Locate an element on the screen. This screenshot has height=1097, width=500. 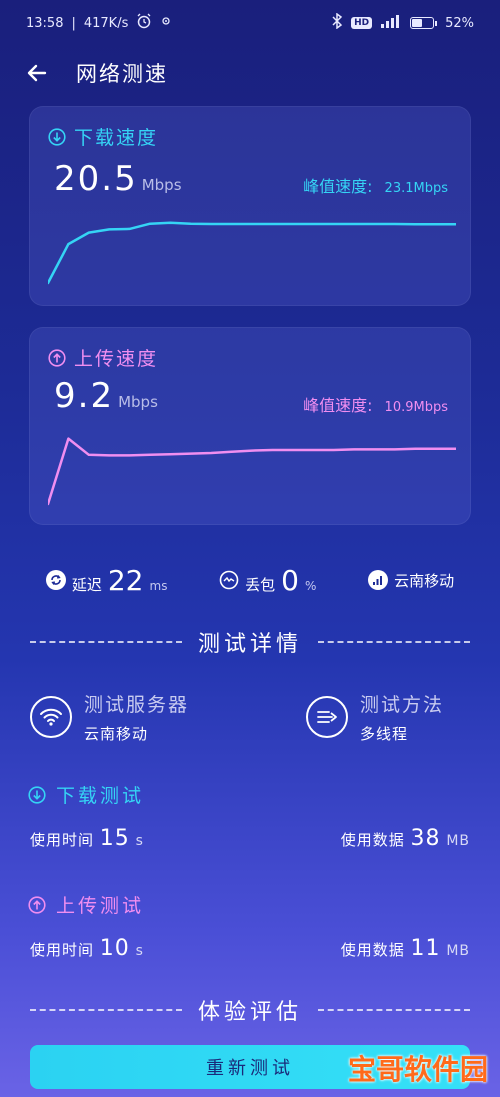
test-server-item: 测试服务器 云南移动 is located at coordinates (109, 717).